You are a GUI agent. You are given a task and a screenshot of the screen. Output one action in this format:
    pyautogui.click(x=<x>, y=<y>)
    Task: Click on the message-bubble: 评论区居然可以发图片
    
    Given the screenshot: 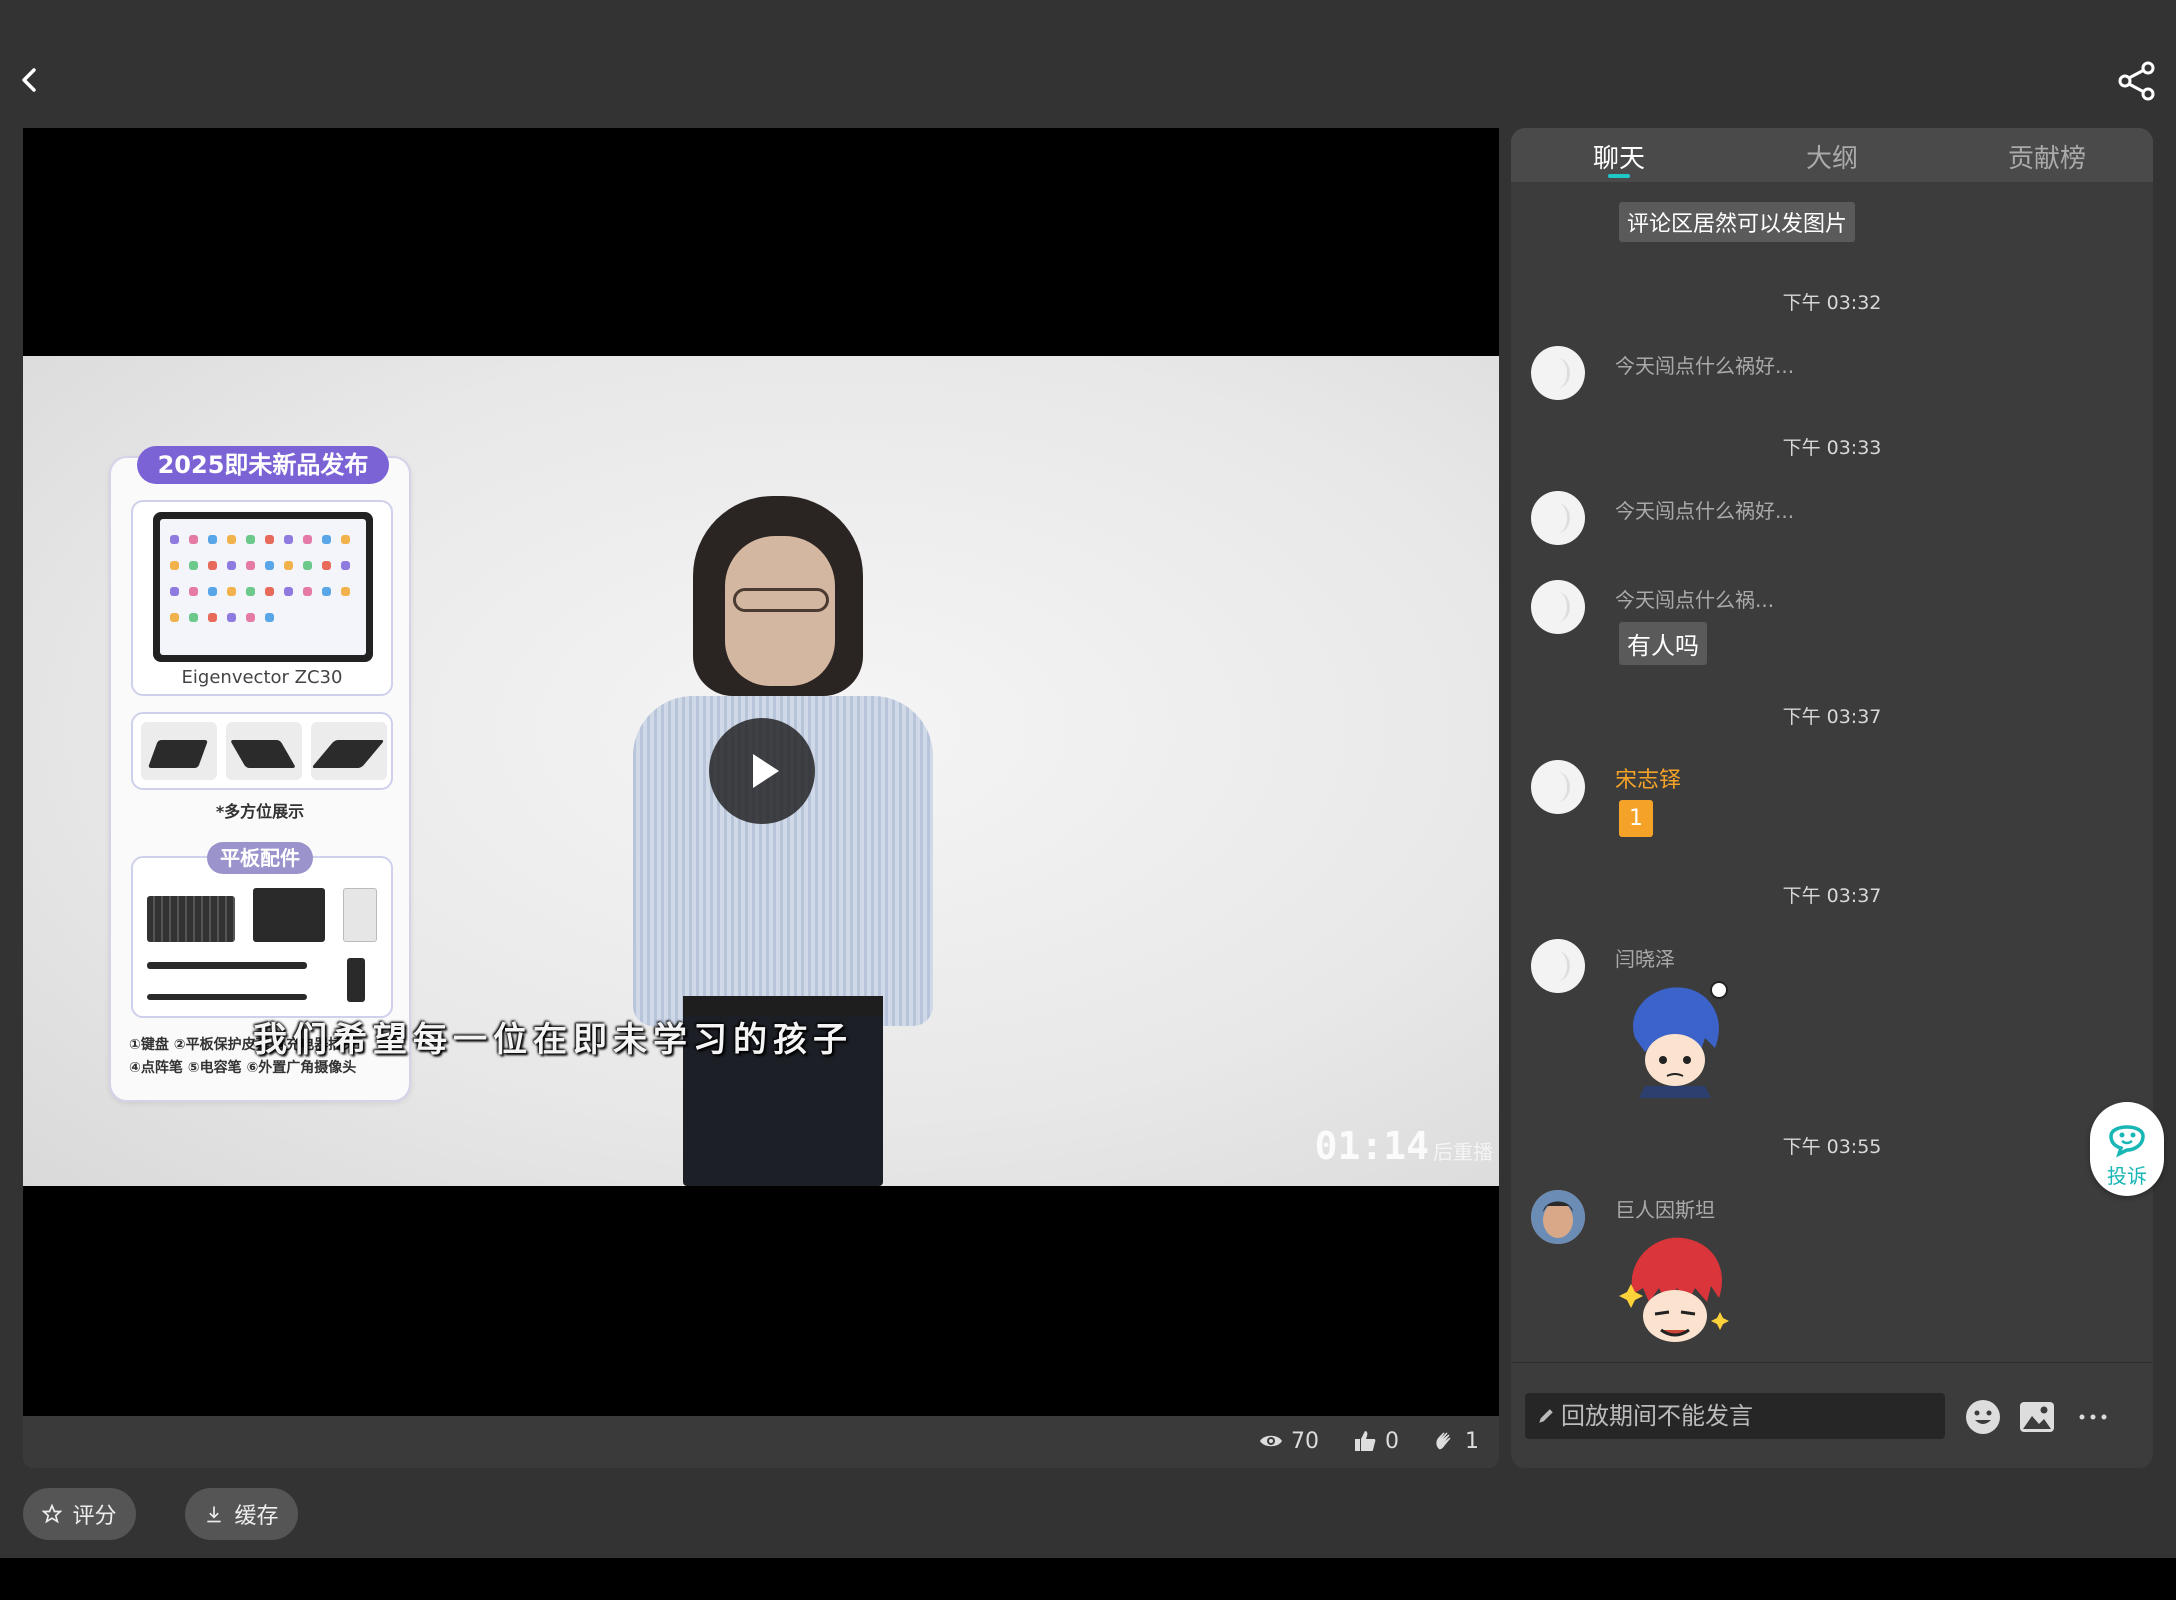 What is the action you would take?
    pyautogui.click(x=1737, y=222)
    